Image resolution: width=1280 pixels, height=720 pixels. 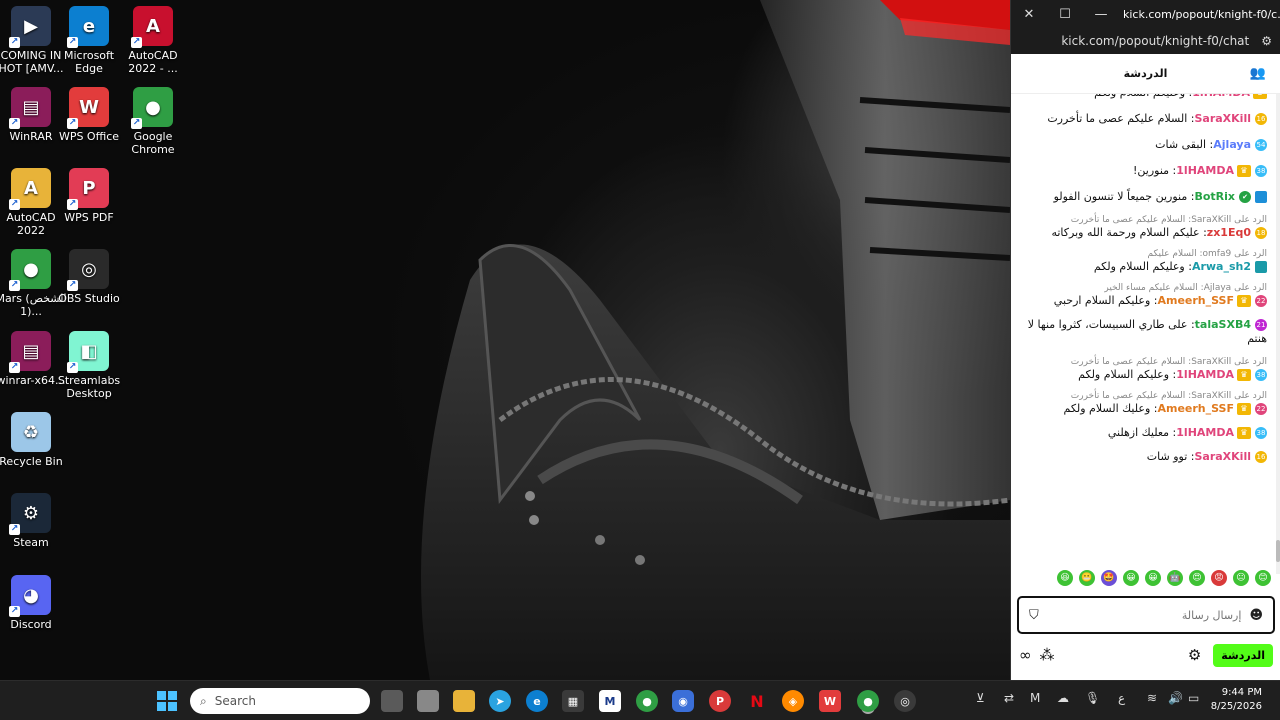 What do you see at coordinates (1278, 551) in the screenshot?
I see `scrollbar-thumb` at bounding box center [1278, 551].